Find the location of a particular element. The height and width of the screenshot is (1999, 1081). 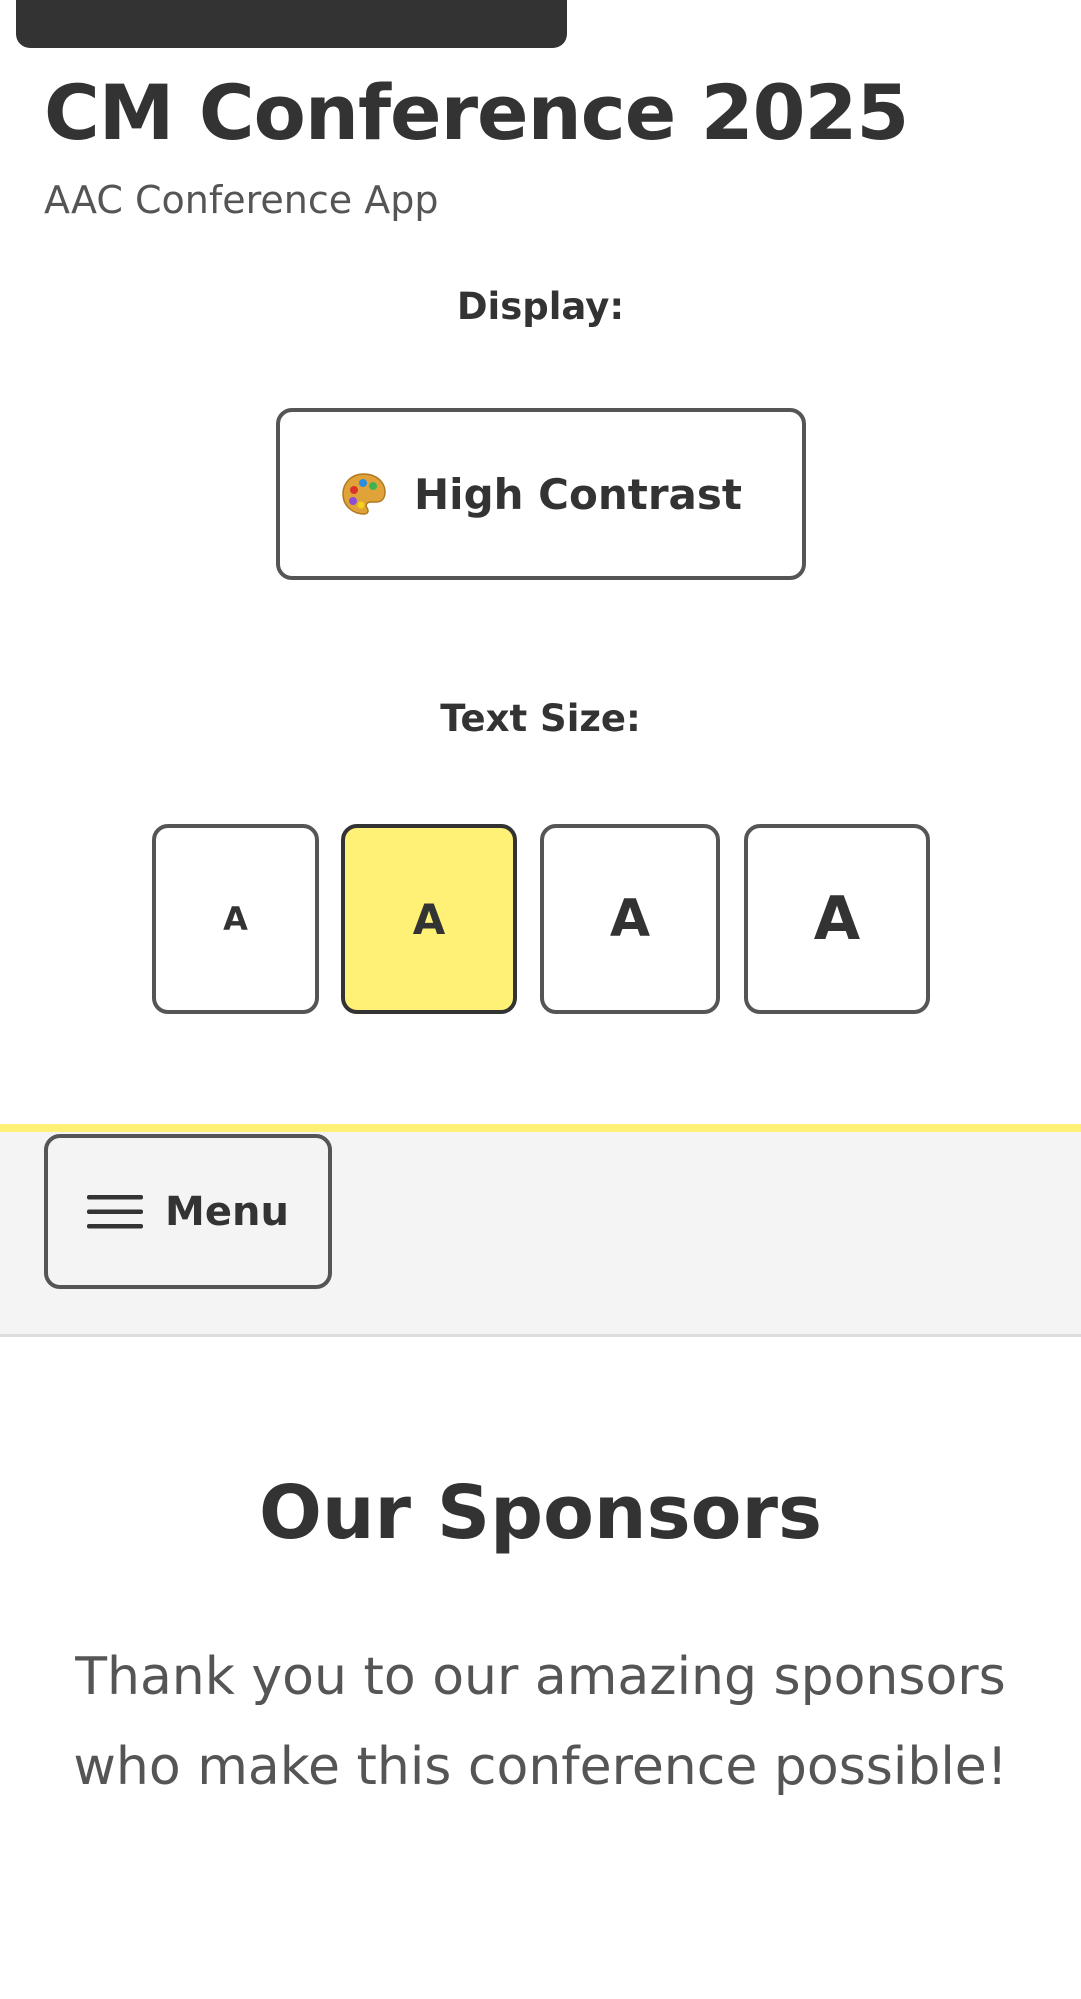

text-size-xlarge-button: A is located at coordinates (837, 919).